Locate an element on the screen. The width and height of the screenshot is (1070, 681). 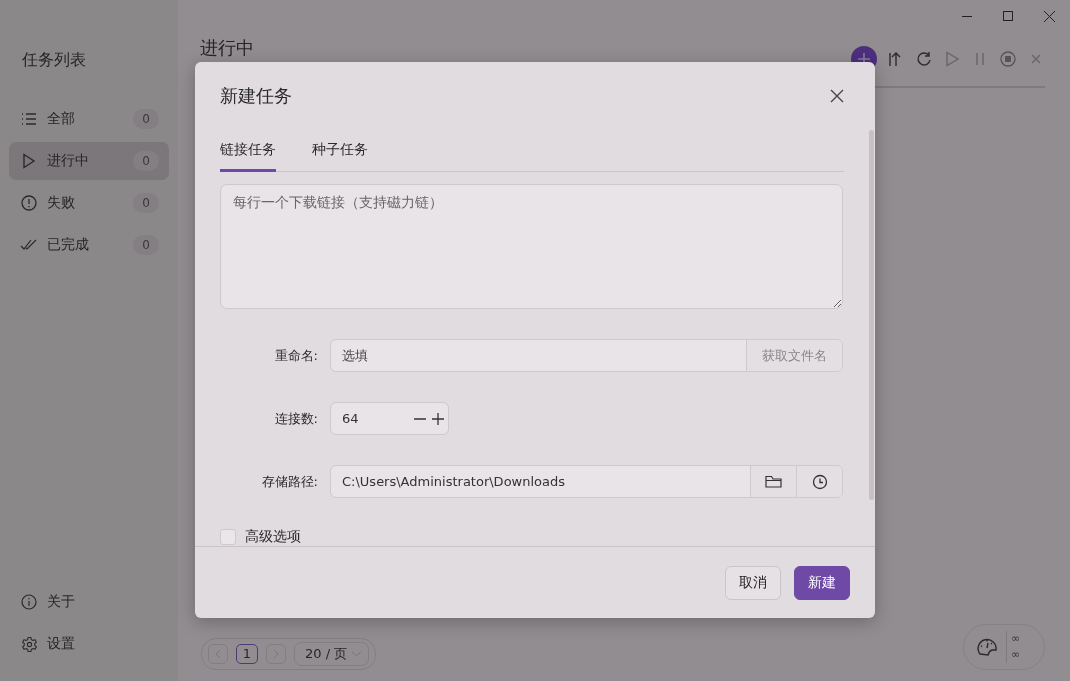
chevron-right-icon is located at coordinates (276, 654).